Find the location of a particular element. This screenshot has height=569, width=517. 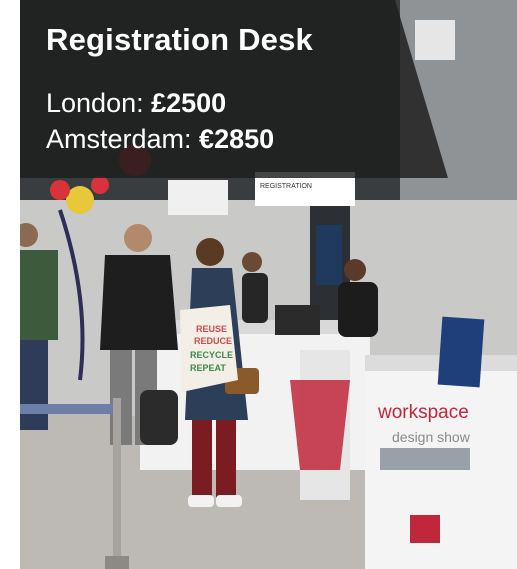

price-amsterdam: Amsterdam: €2850 is located at coordinates (160, 139).